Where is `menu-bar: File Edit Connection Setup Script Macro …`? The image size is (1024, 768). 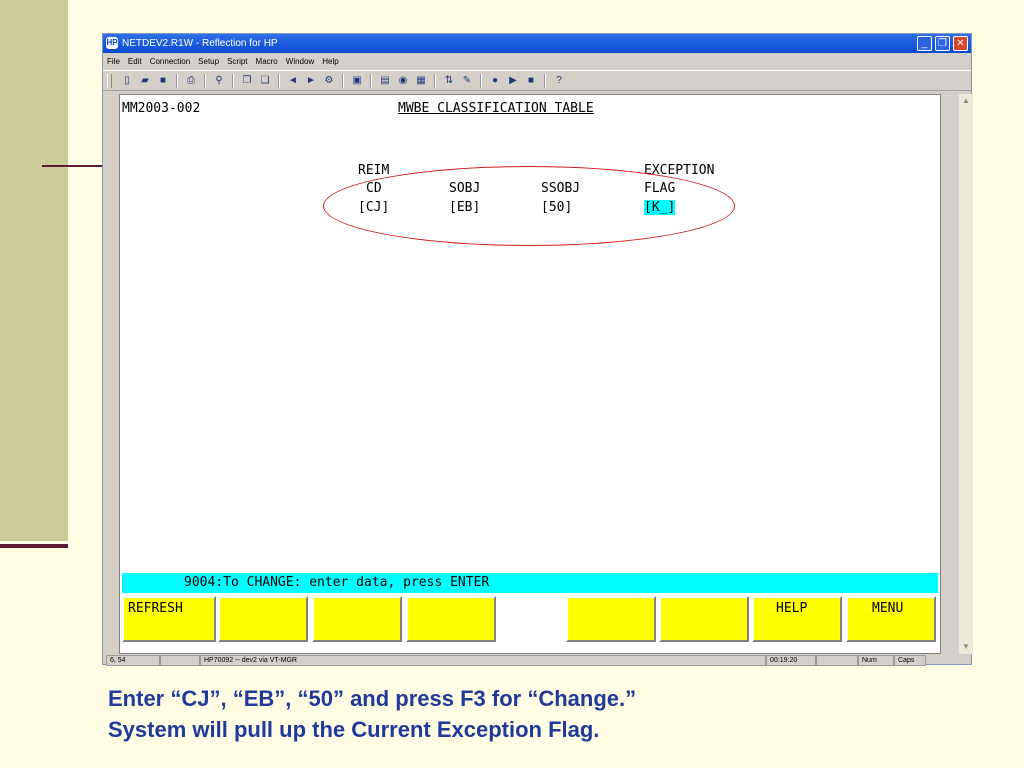 menu-bar: File Edit Connection Setup Script Macro … is located at coordinates (537, 61).